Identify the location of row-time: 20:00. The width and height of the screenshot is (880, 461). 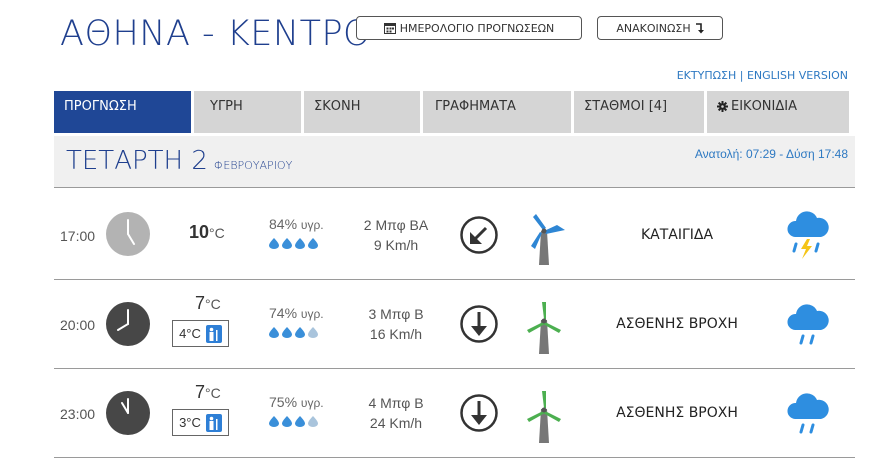
(78, 325).